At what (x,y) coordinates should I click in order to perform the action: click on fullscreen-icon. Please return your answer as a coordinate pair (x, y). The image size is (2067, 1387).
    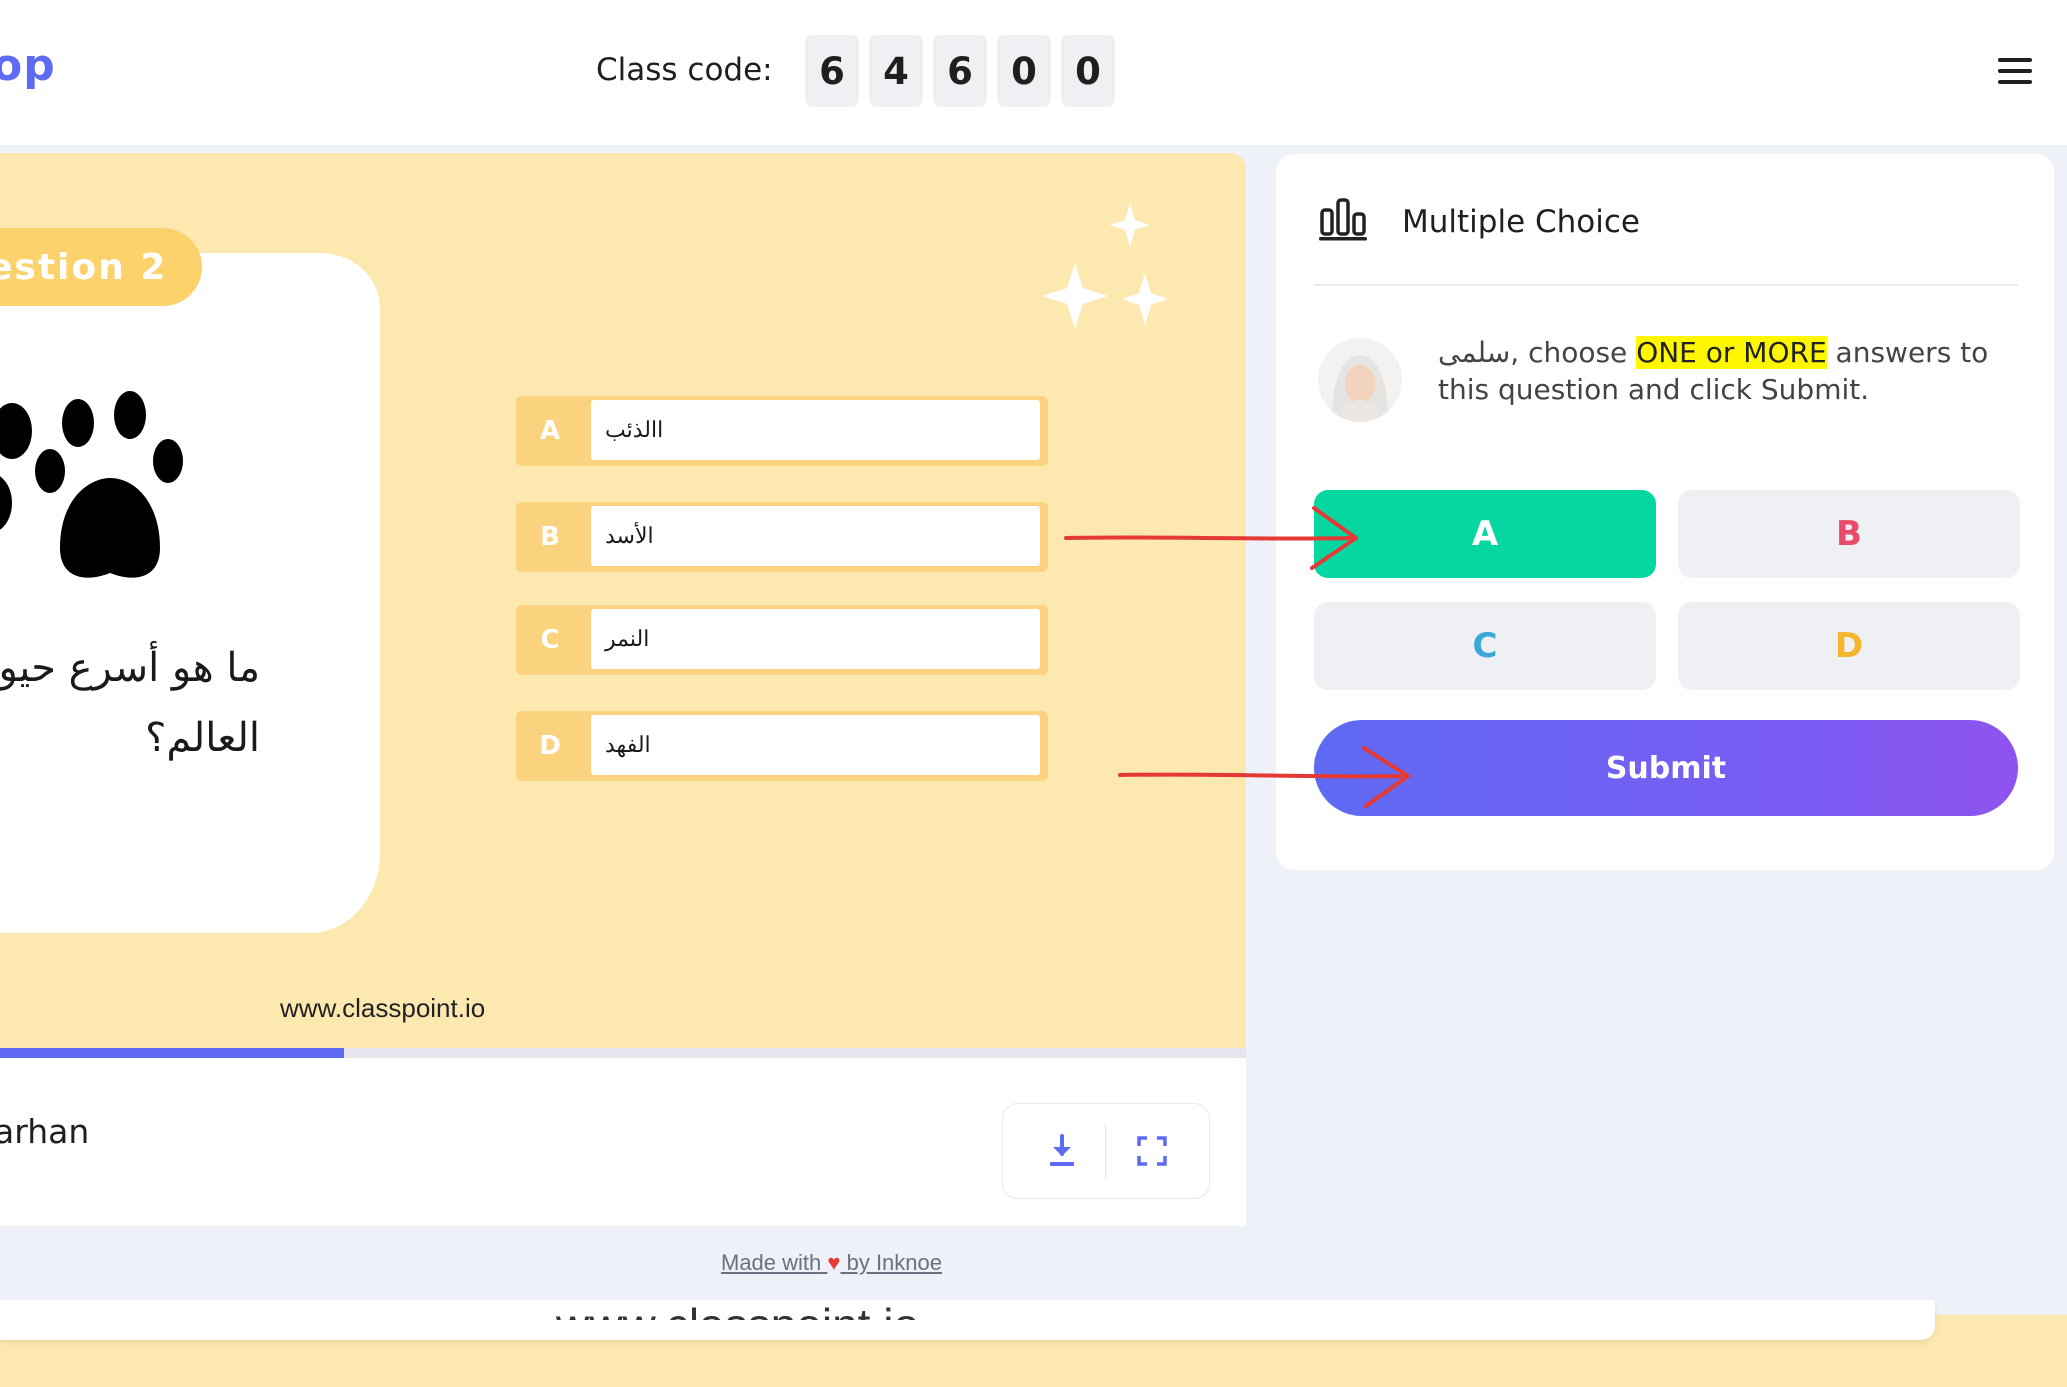
    Looking at the image, I should click on (1152, 1151).